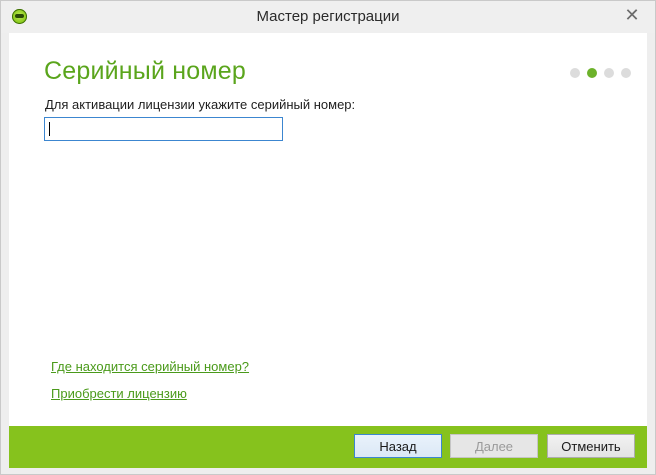 The image size is (656, 475). I want to click on close-icon: ✕, so click(632, 14).